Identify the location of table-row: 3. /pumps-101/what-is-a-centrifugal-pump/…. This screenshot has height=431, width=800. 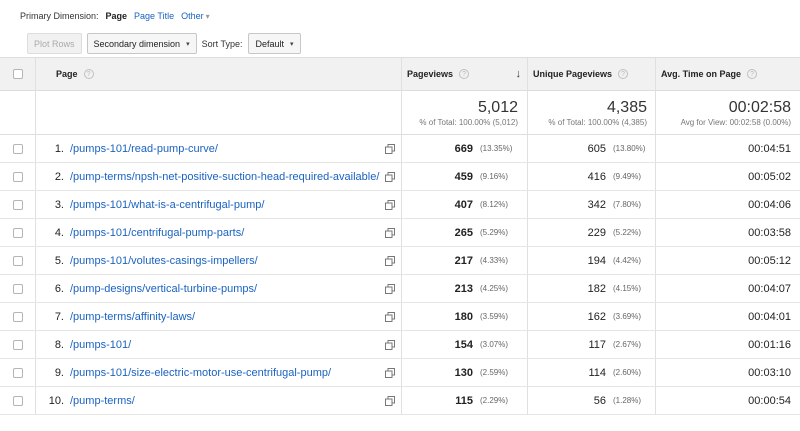
(400, 205).